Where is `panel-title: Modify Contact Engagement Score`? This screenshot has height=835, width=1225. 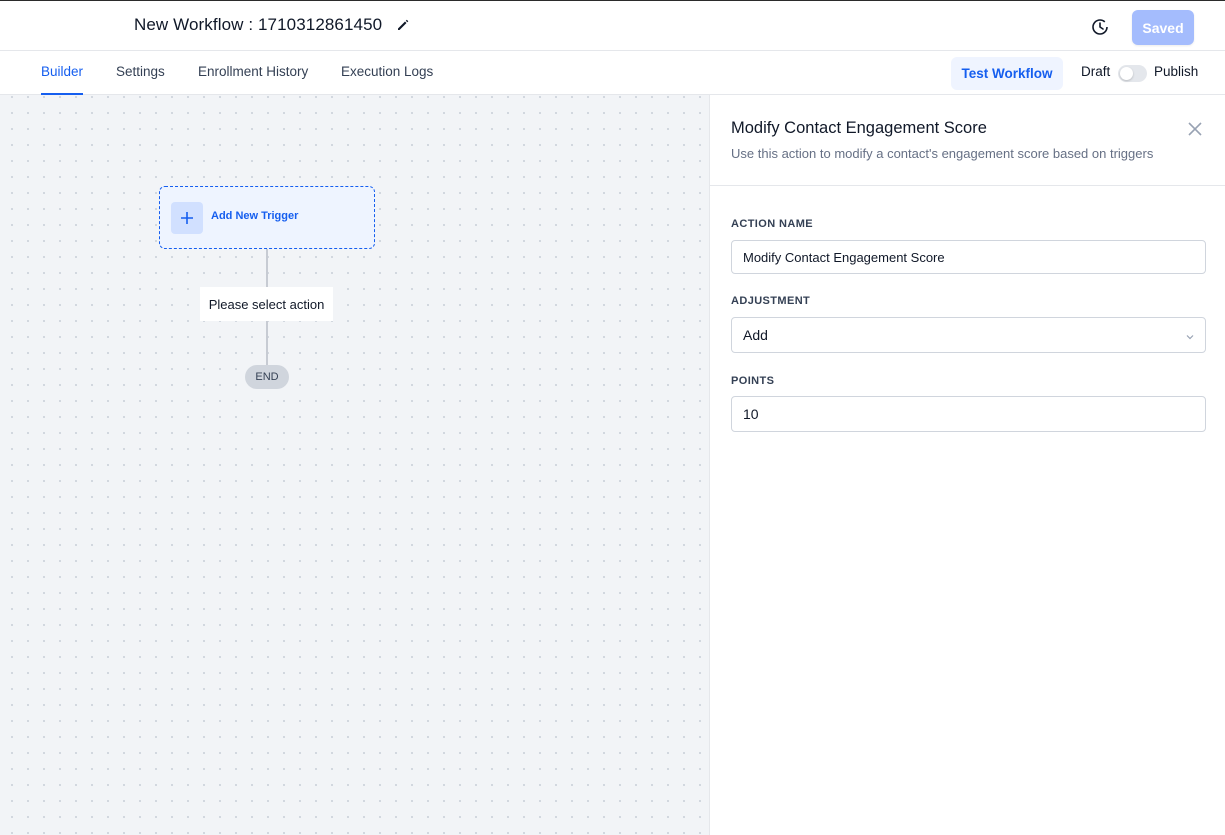 panel-title: Modify Contact Engagement Score is located at coordinates (859, 128).